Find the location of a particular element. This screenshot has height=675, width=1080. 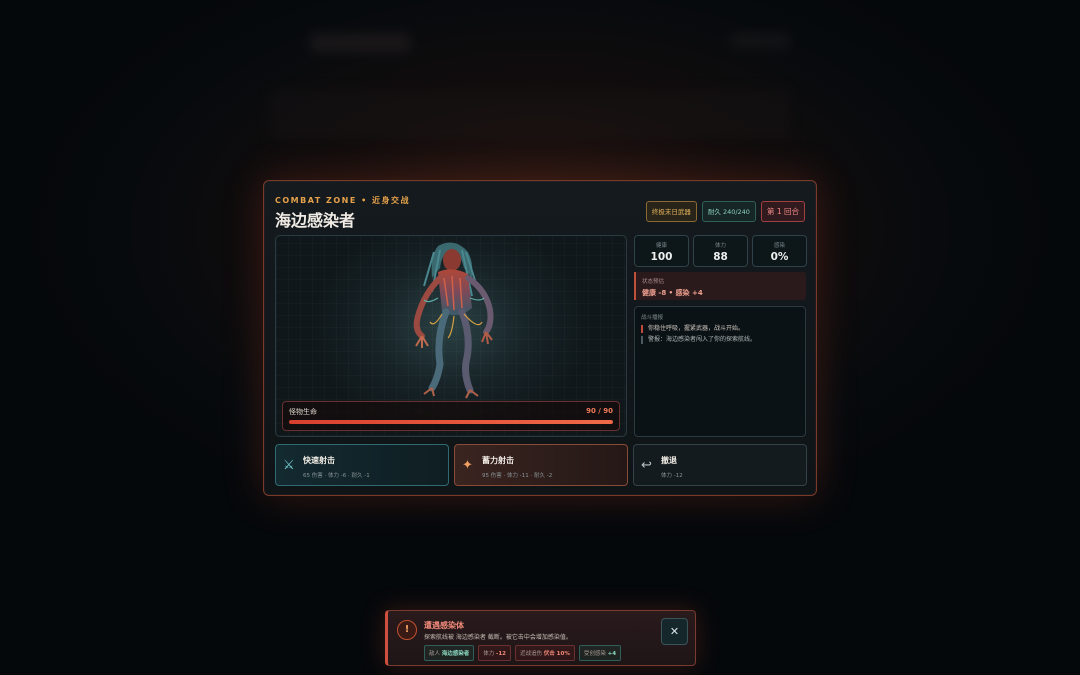

status-estimate-label: 状态预估 is located at coordinates (653, 282).